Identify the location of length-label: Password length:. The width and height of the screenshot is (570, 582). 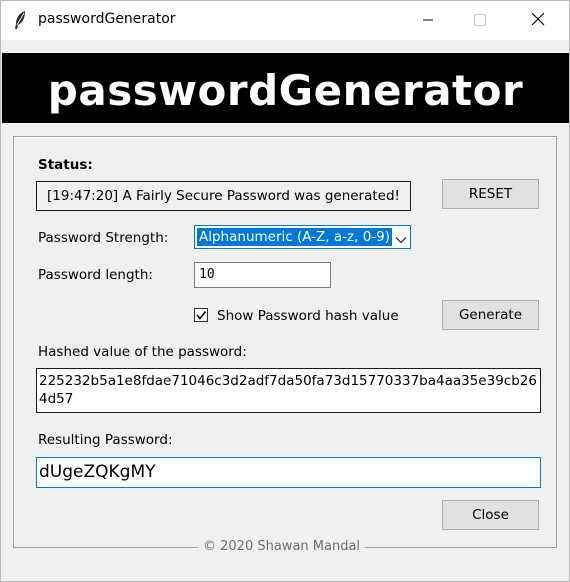
(95, 275).